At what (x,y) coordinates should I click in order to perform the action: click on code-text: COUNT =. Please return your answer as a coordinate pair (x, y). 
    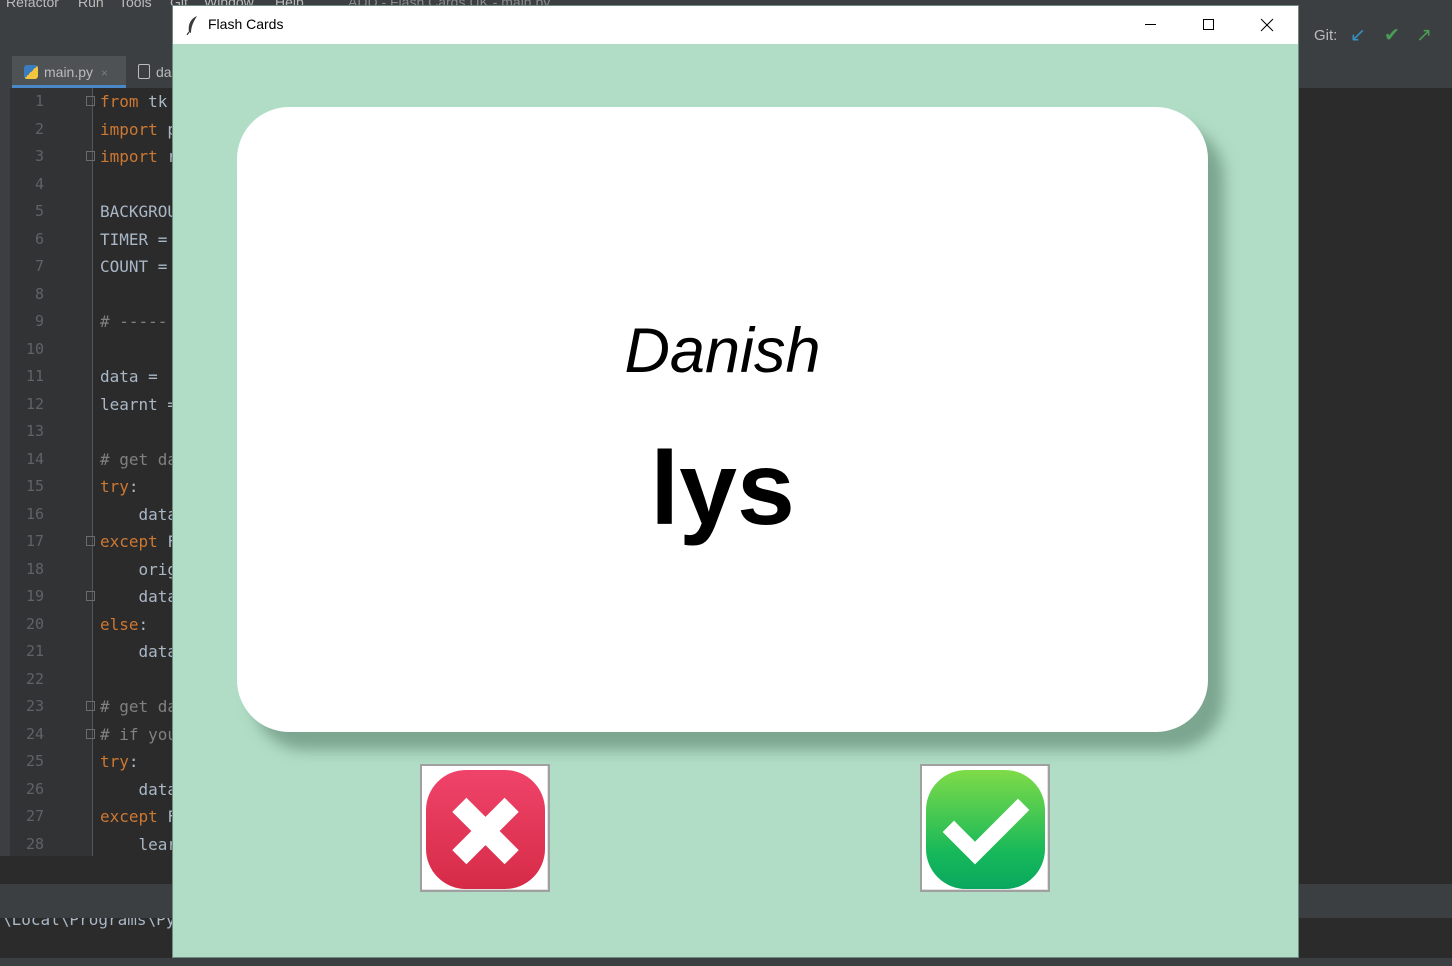
    Looking at the image, I should click on (134, 266).